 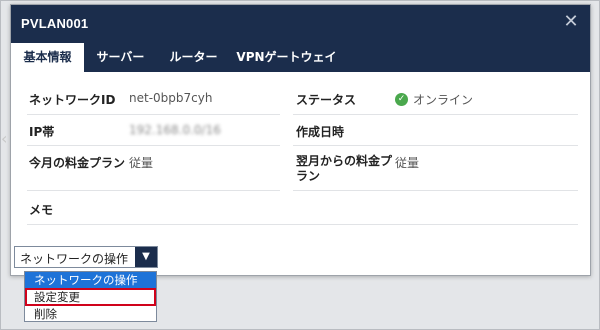 I want to click on next-plan-value: 従量, so click(x=407, y=163).